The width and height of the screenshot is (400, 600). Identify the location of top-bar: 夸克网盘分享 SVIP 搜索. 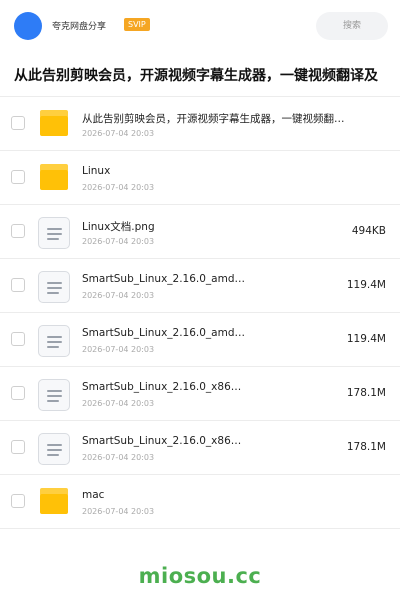
(200, 26).